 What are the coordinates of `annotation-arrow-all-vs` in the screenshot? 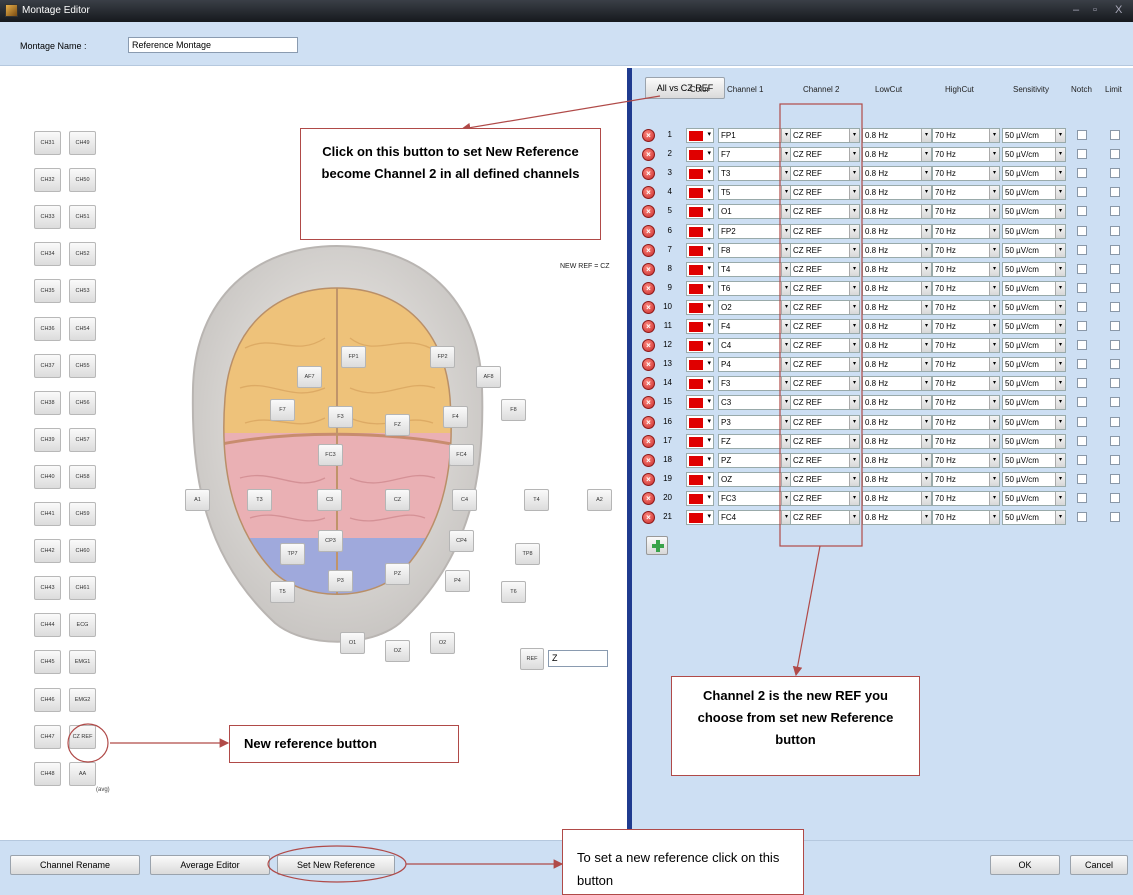 It's located at (560, 114).